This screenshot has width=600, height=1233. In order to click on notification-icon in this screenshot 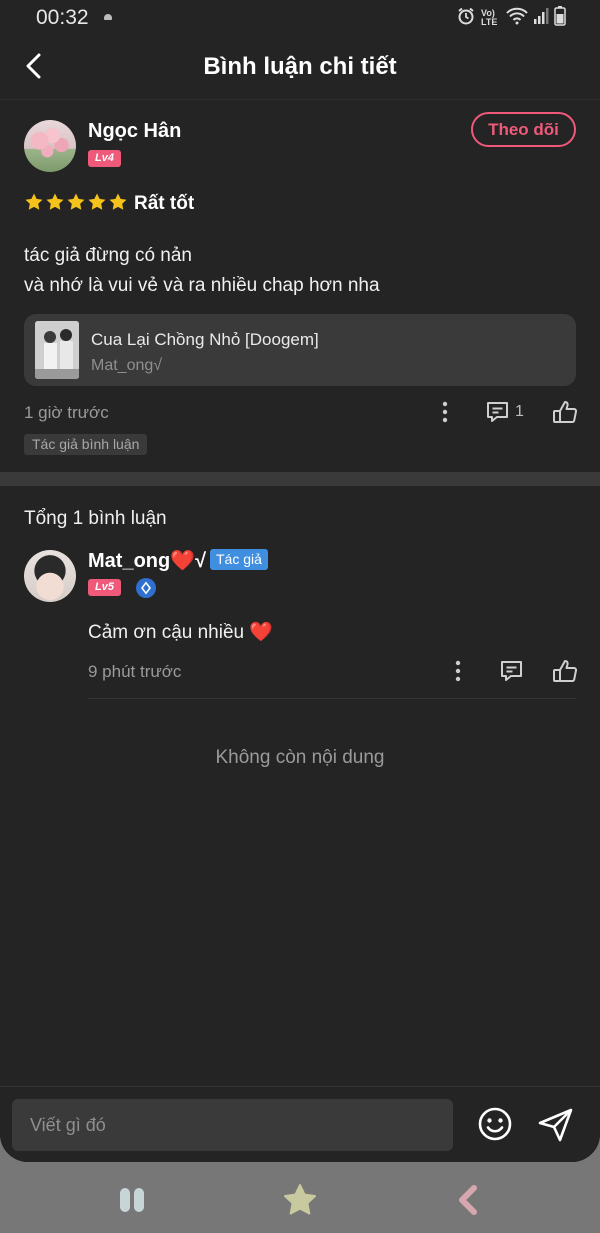, I will do `click(108, 17)`.